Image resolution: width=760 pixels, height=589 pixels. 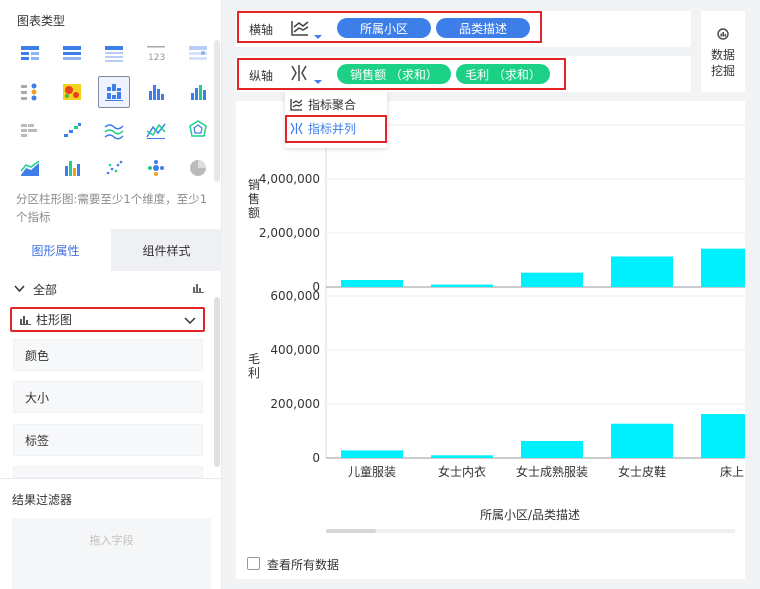 I want to click on y-tick-label: 600,000, so click(x=295, y=296).